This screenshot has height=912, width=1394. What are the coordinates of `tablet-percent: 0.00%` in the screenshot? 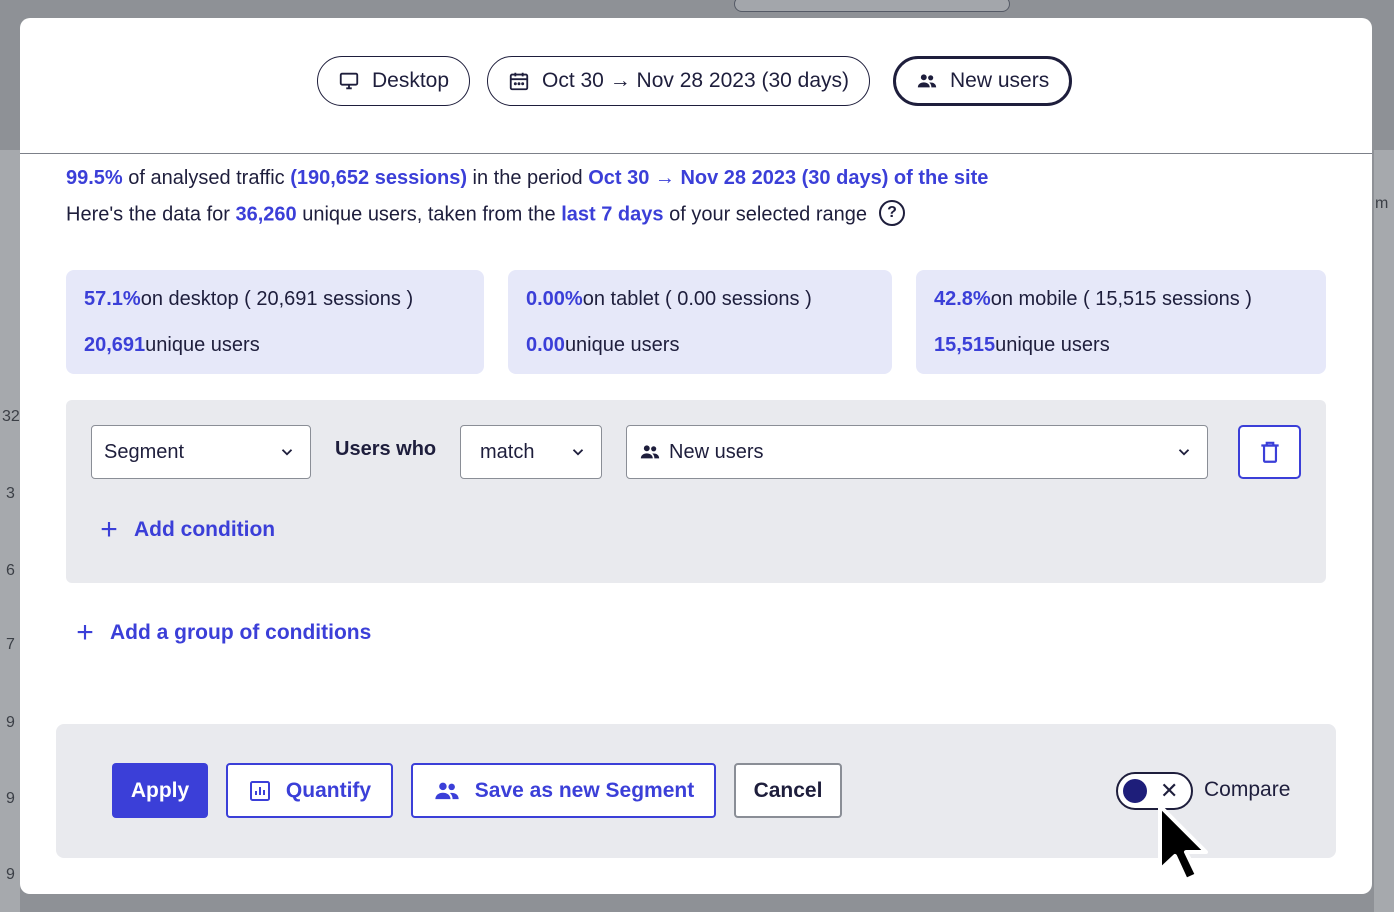 It's located at (554, 298).